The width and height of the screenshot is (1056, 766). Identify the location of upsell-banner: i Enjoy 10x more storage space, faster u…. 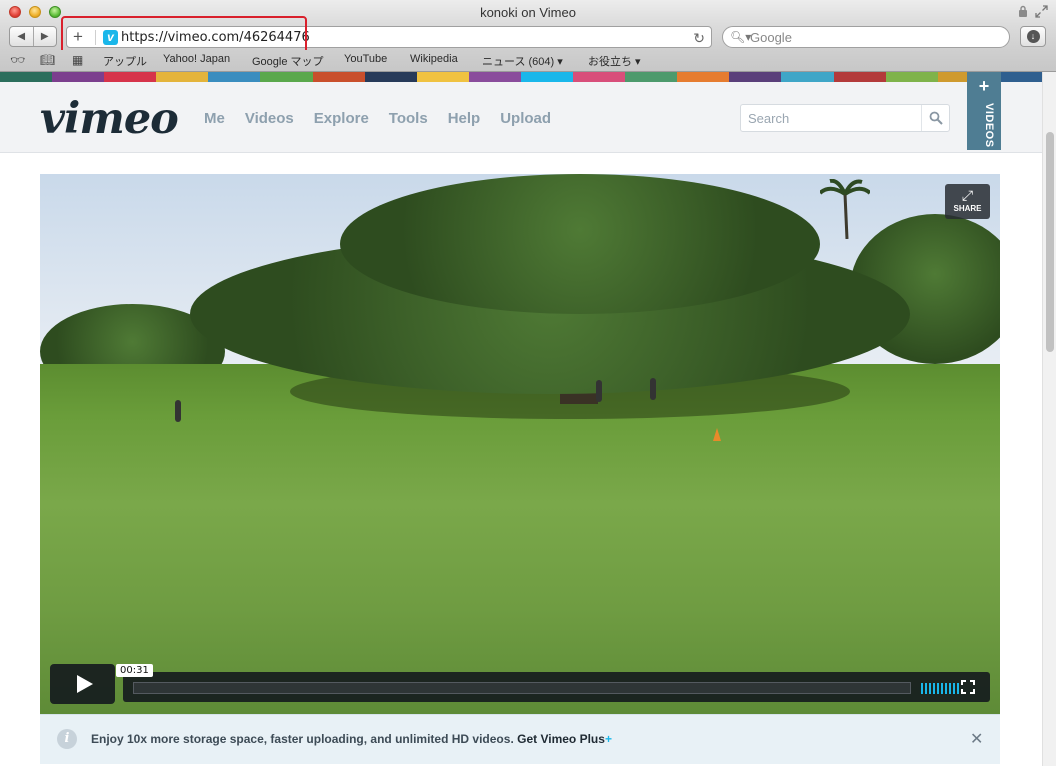
(520, 739).